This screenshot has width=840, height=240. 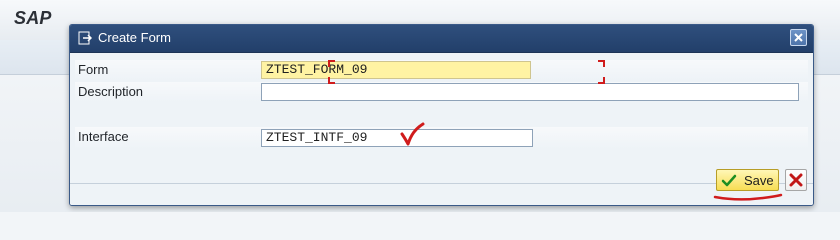 What do you see at coordinates (441, 39) in the screenshot?
I see `dialog-titlebar: Create Form` at bounding box center [441, 39].